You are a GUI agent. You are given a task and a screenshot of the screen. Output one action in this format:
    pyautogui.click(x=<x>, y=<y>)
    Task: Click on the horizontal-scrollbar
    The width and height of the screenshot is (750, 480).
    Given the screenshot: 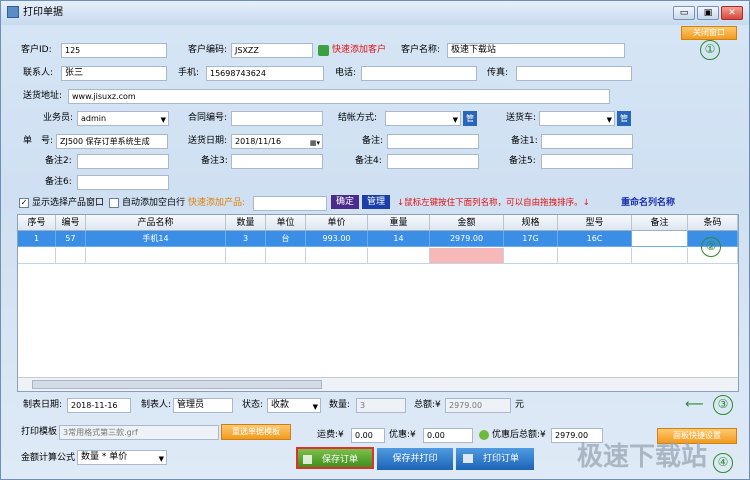 What is the action you would take?
    pyautogui.click(x=378, y=384)
    